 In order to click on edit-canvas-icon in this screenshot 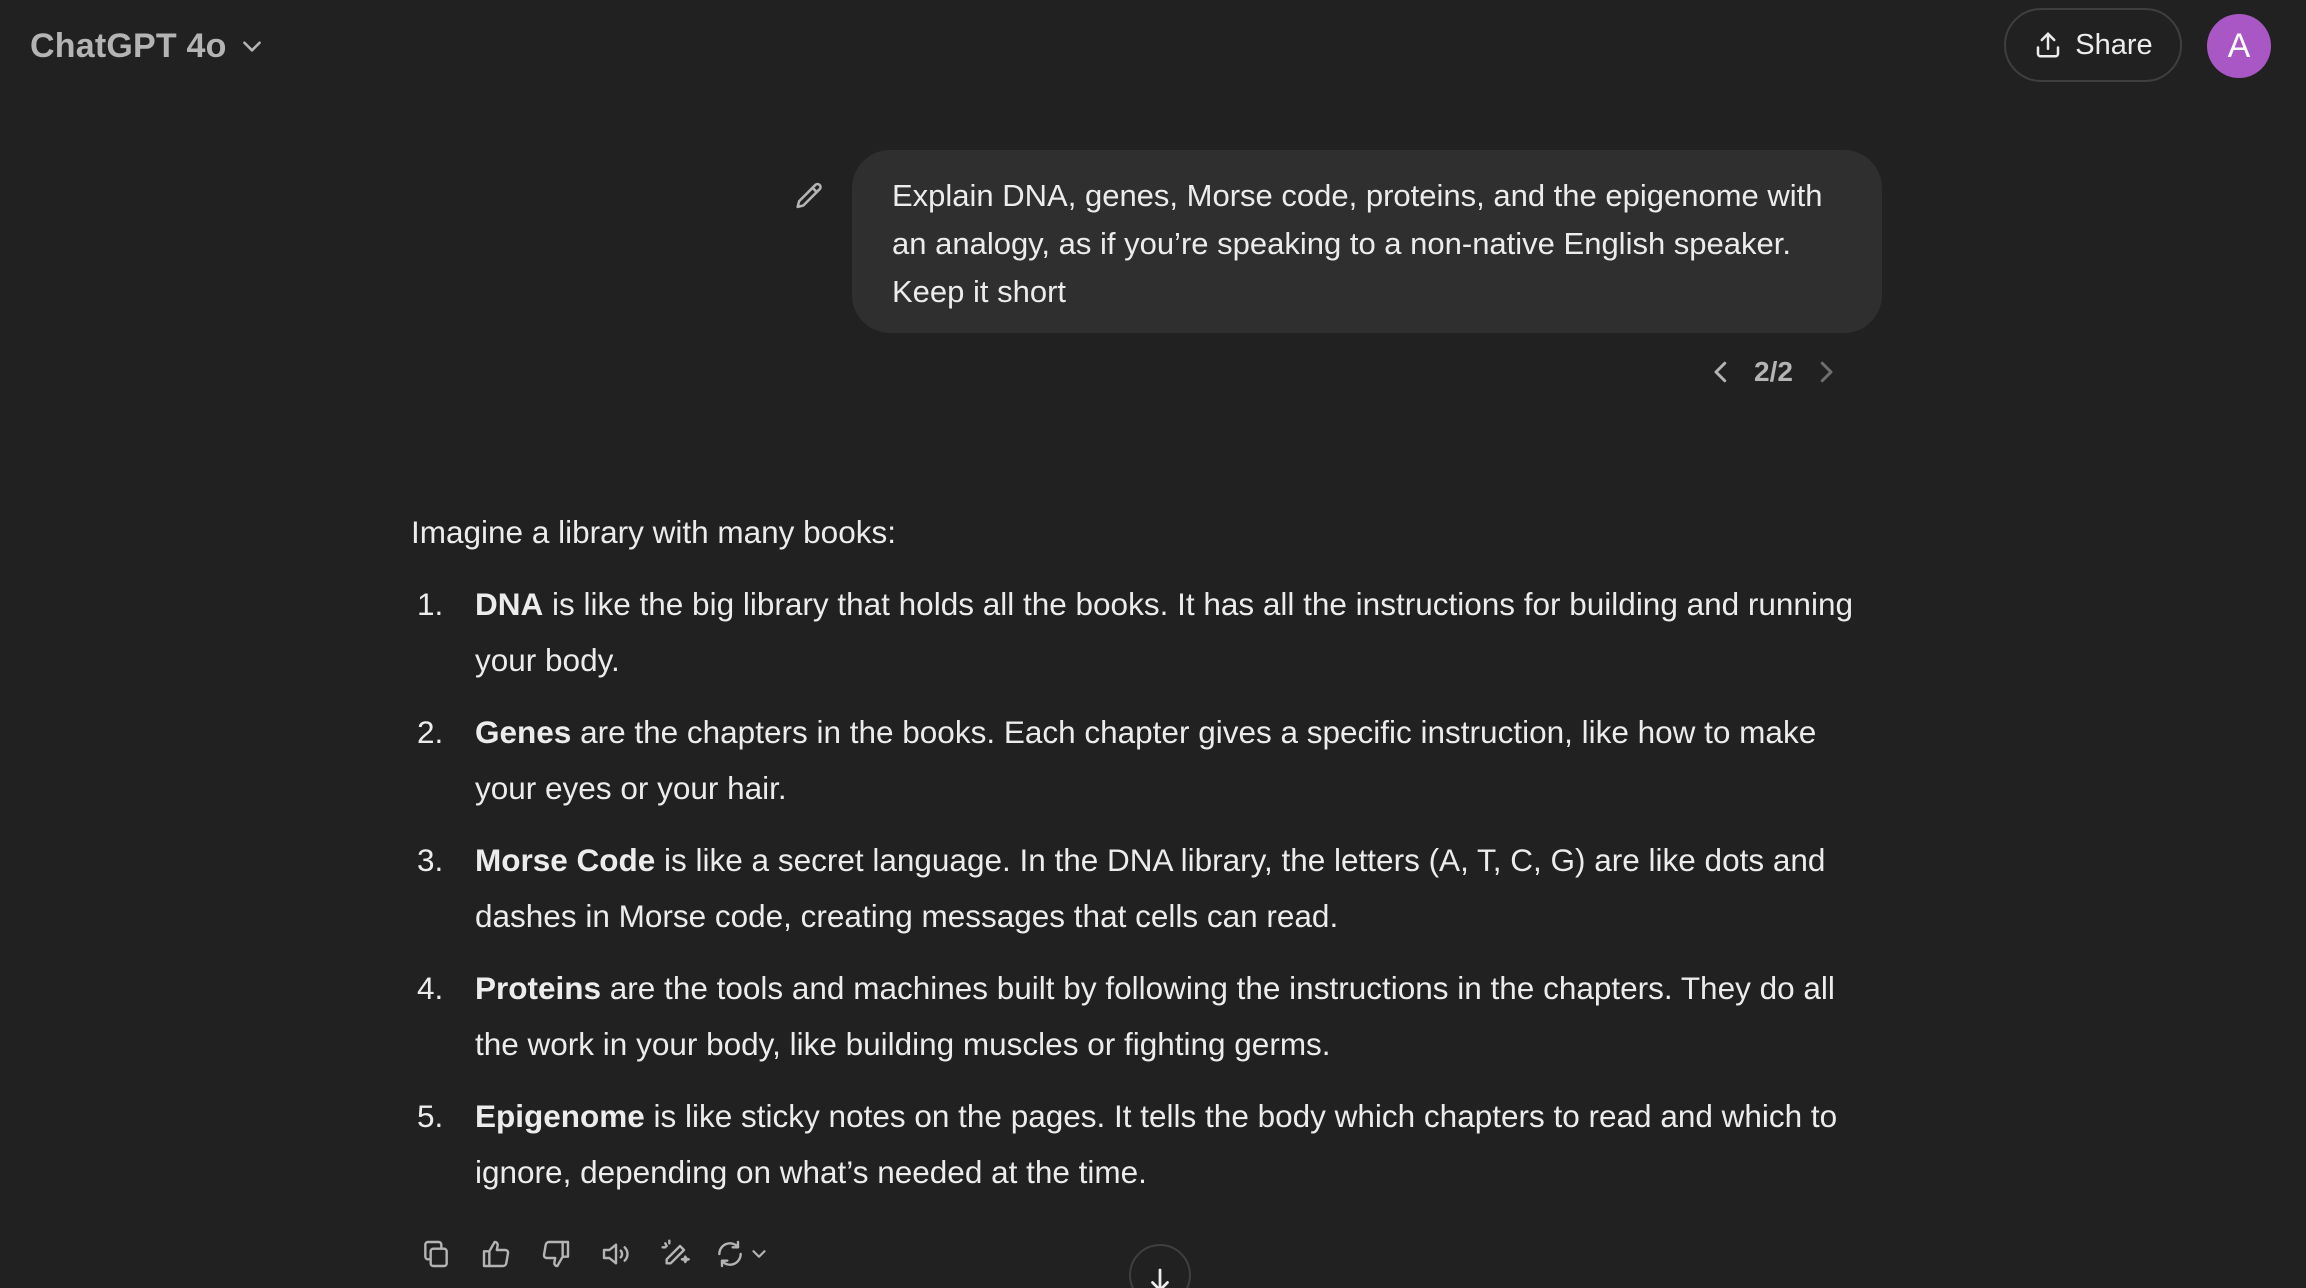, I will do `click(676, 1254)`.